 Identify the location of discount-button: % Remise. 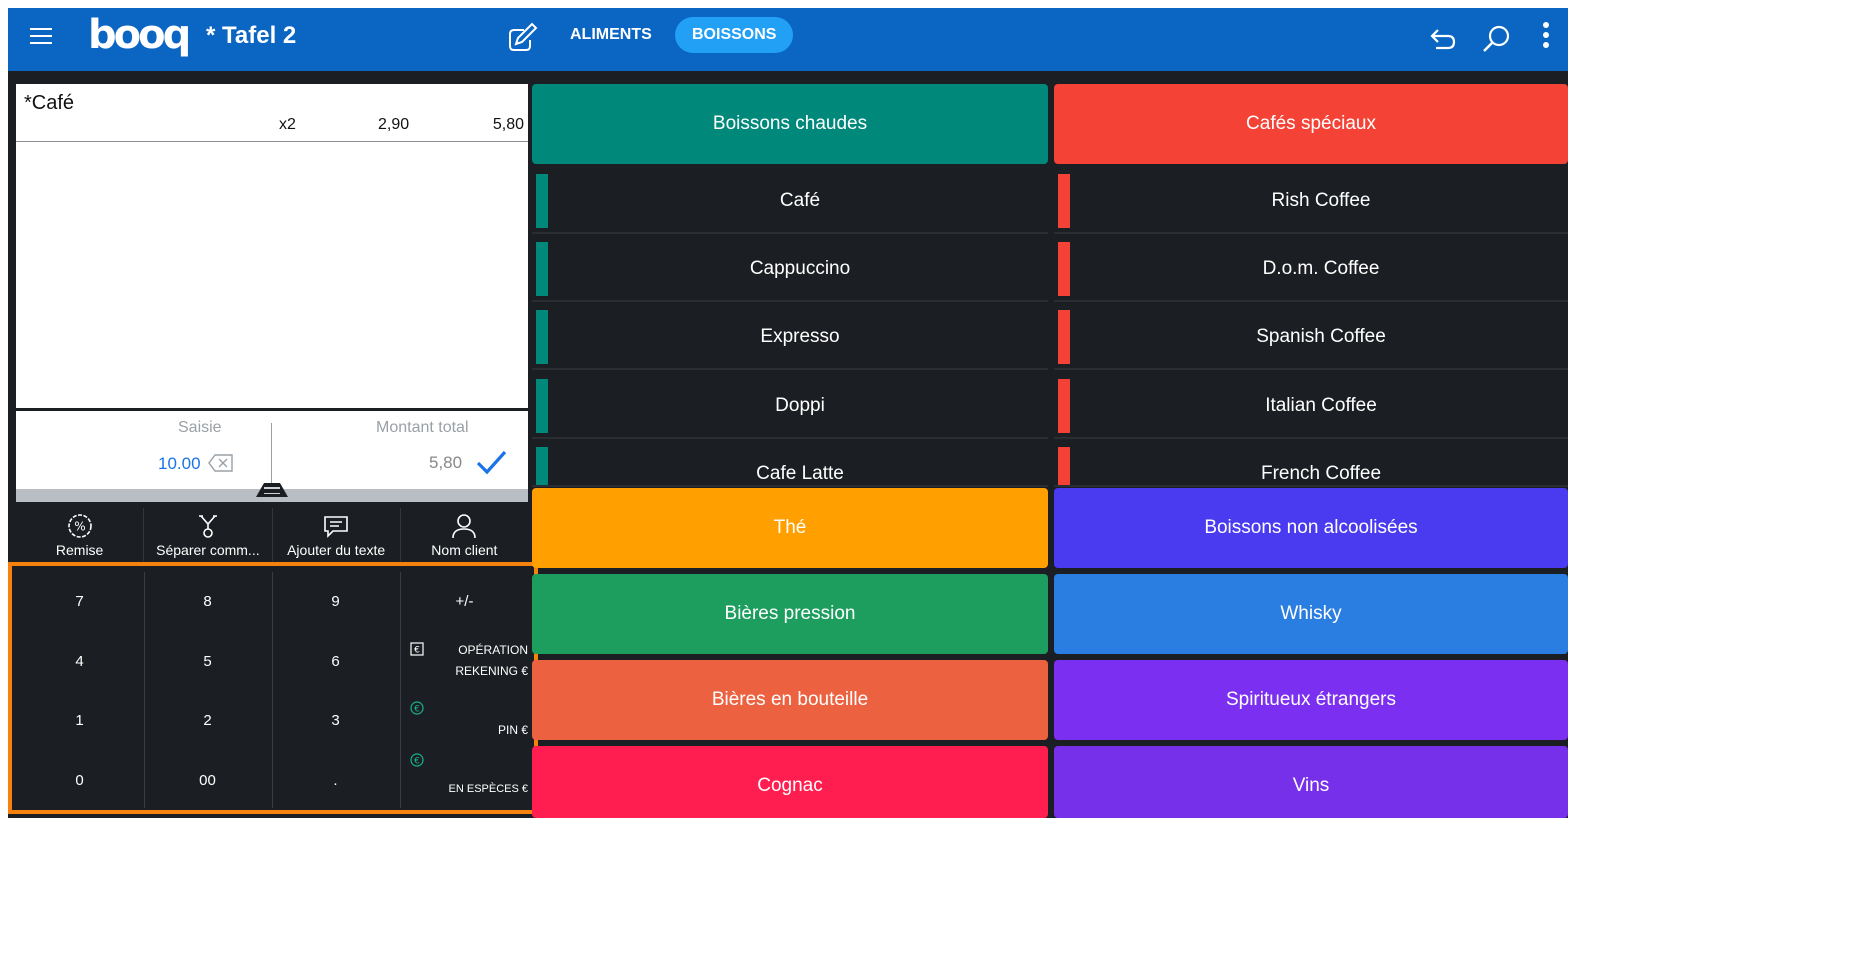
(80, 534).